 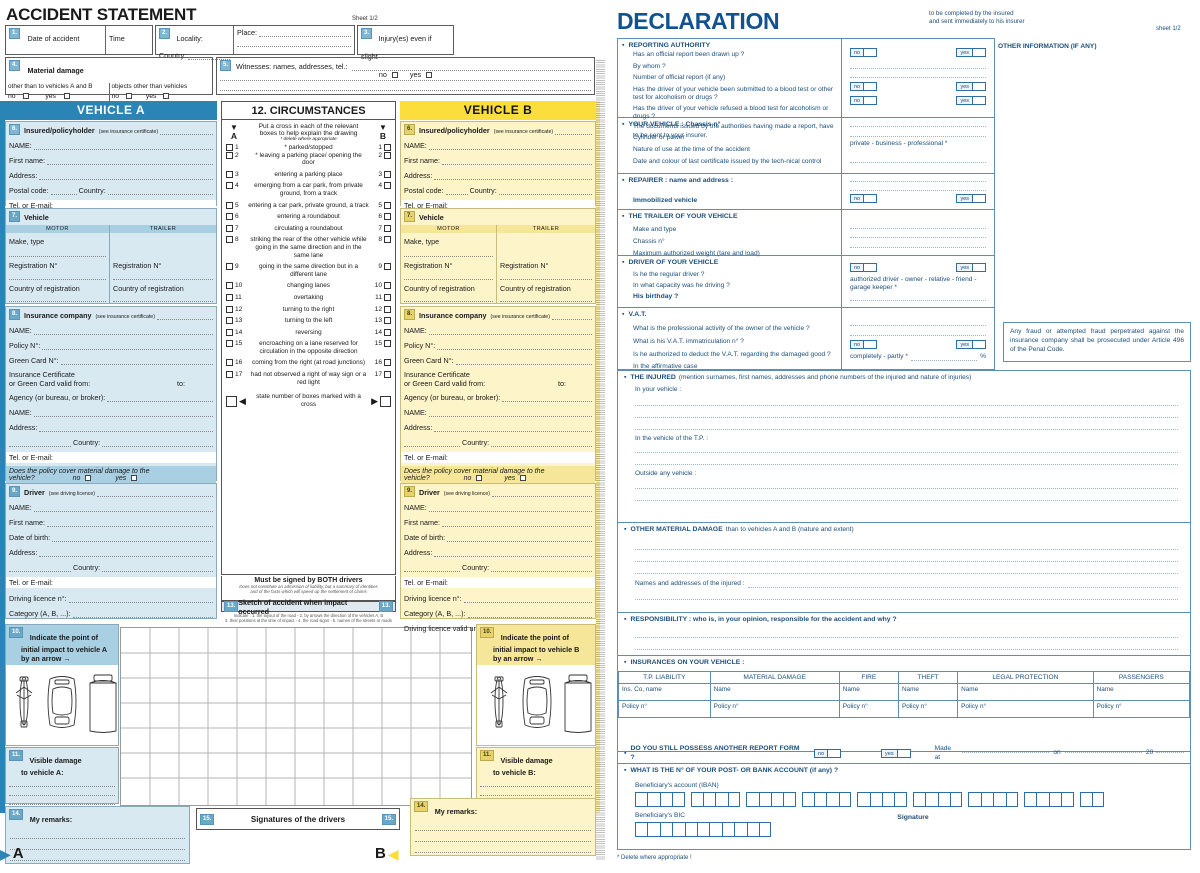 I want to click on regular-driver-no-box, so click(x=870, y=267).